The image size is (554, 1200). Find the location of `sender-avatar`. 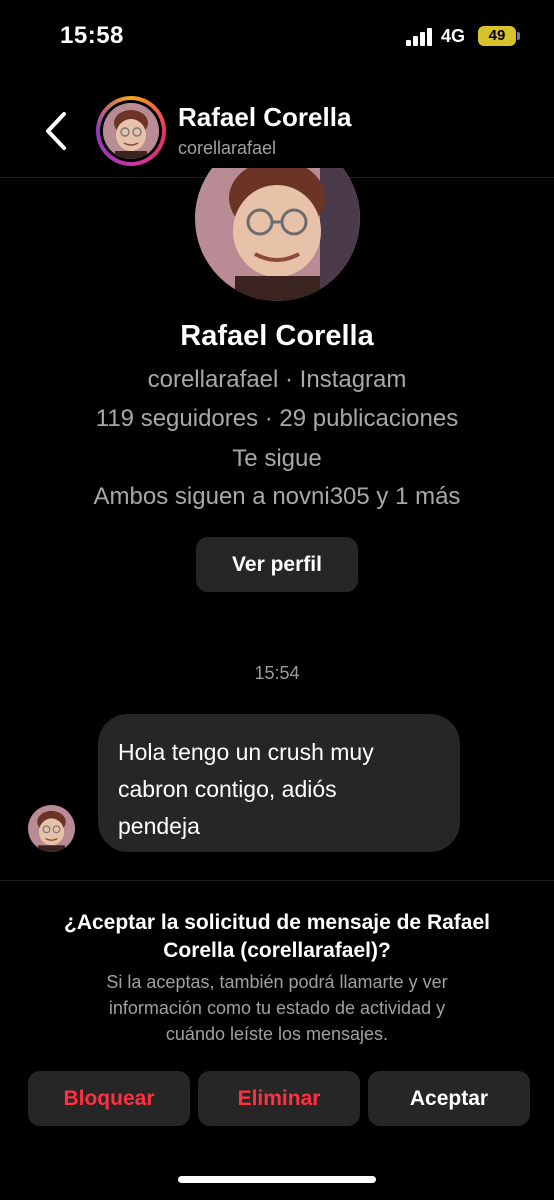

sender-avatar is located at coordinates (51, 828).